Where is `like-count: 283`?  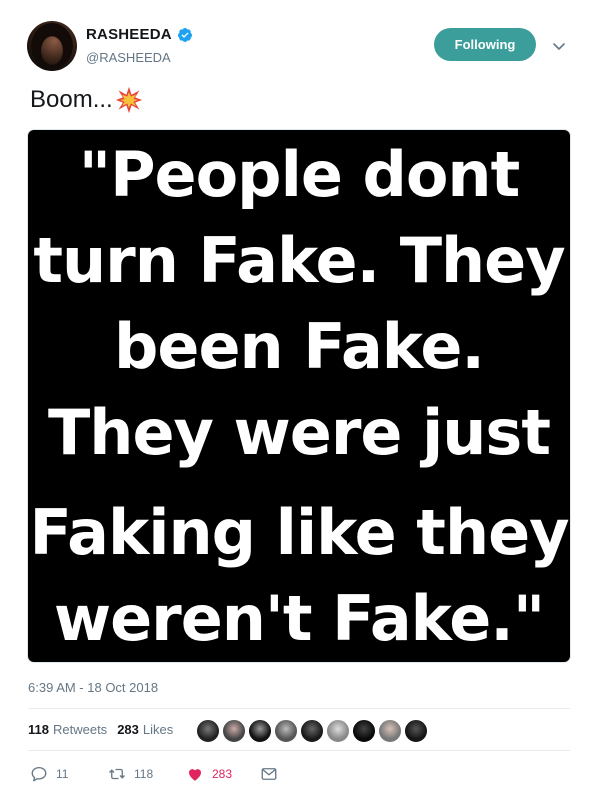
like-count: 283 is located at coordinates (222, 774).